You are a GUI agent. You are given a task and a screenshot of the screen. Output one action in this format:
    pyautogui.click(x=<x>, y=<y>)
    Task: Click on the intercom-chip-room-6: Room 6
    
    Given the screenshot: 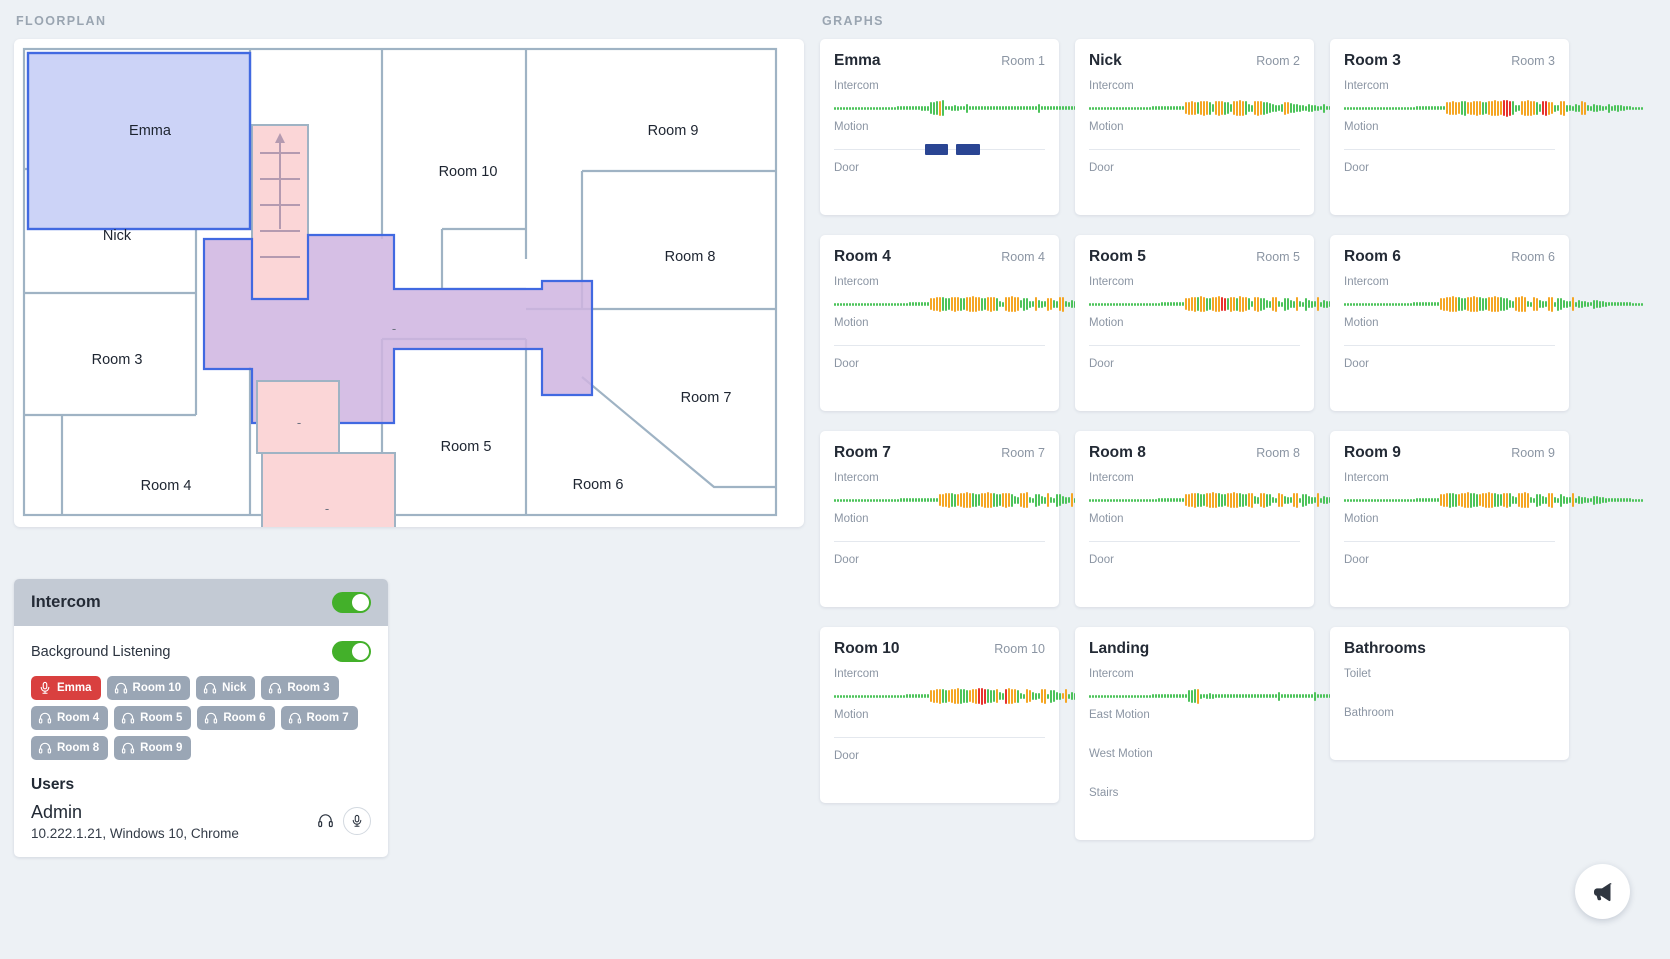 What is the action you would take?
    pyautogui.click(x=236, y=718)
    